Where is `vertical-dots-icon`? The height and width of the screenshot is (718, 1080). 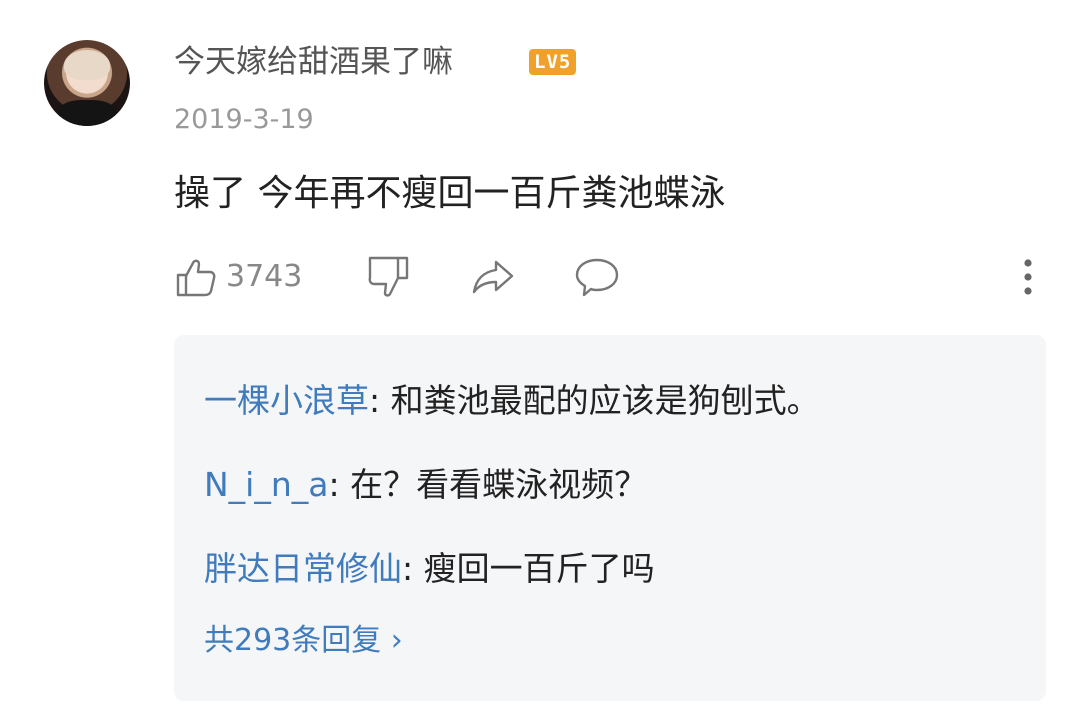
vertical-dots-icon is located at coordinates (1028, 277).